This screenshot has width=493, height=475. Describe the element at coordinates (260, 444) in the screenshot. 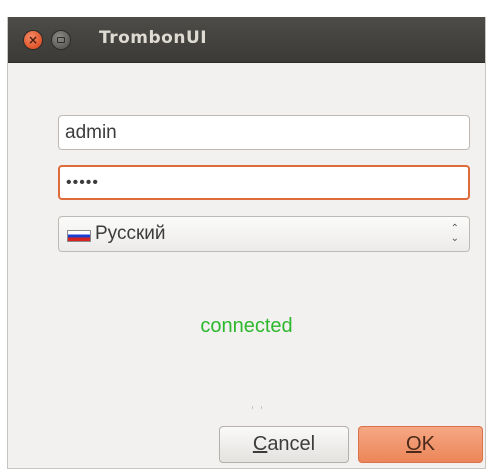

I see `cancel-mnemonic: C` at that location.